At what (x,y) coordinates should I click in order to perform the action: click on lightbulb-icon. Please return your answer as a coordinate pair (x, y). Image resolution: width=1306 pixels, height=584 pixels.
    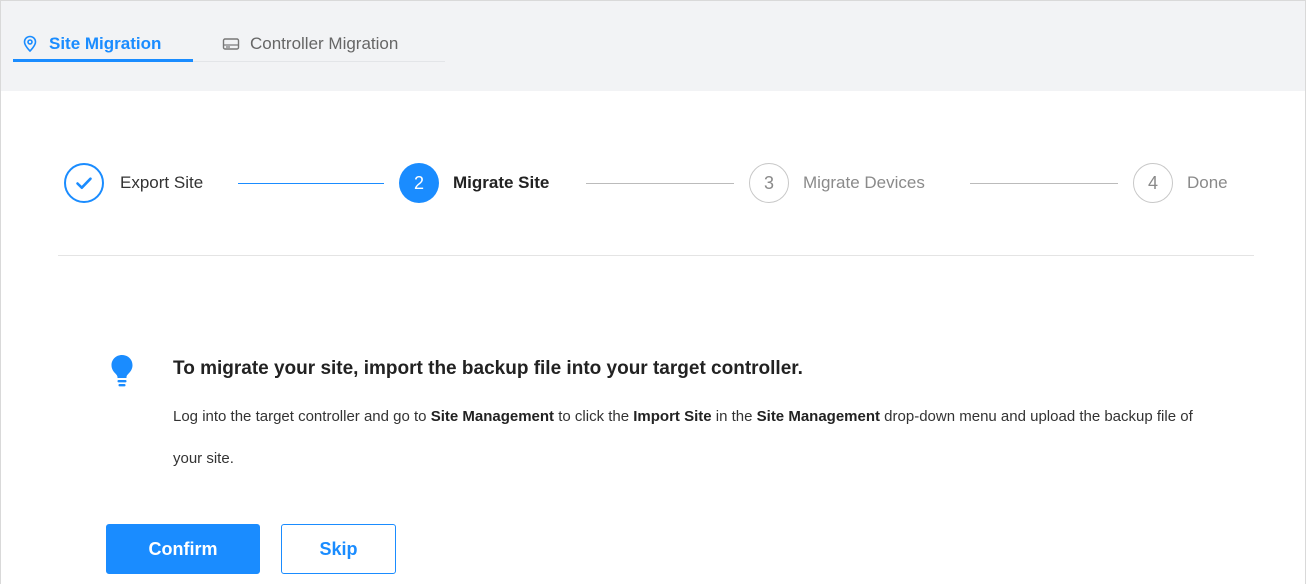
    Looking at the image, I should click on (122, 371).